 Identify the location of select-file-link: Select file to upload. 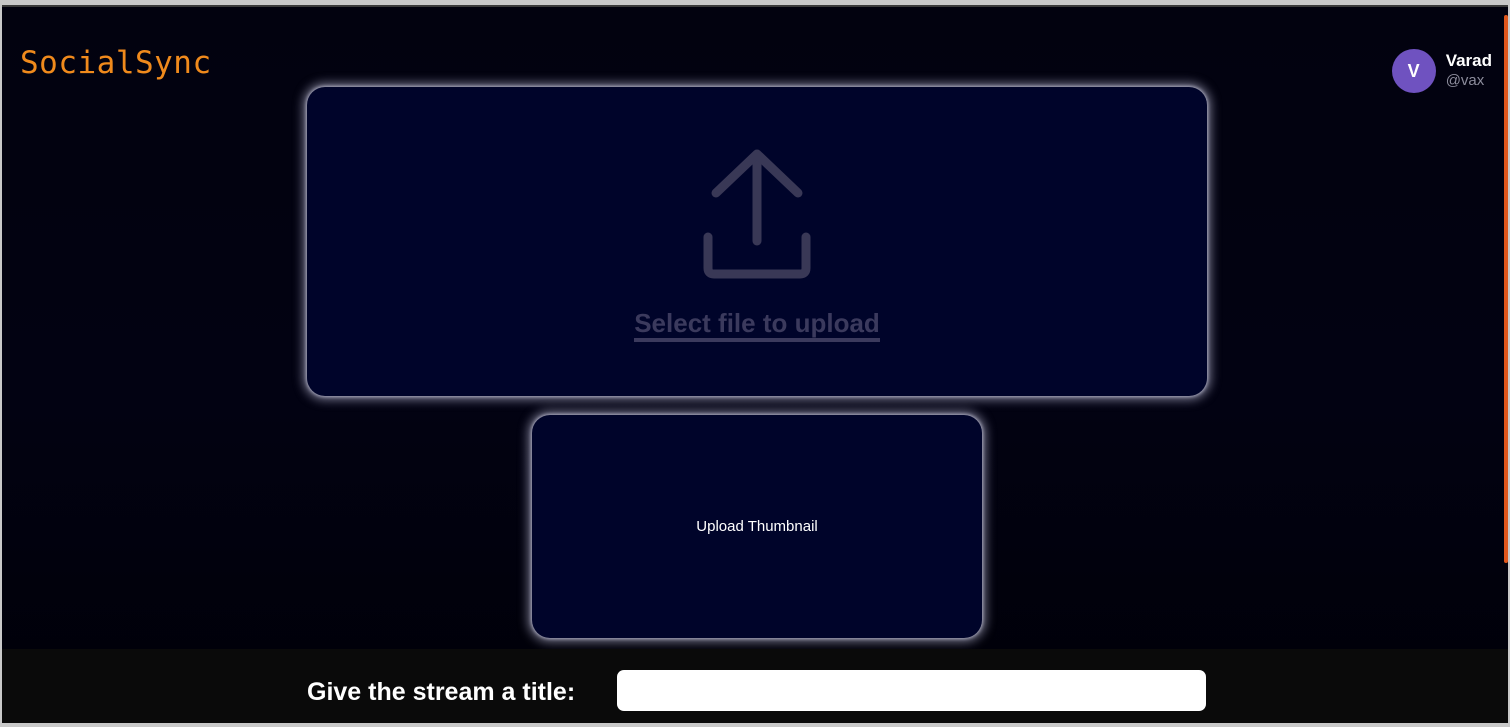
(757, 325).